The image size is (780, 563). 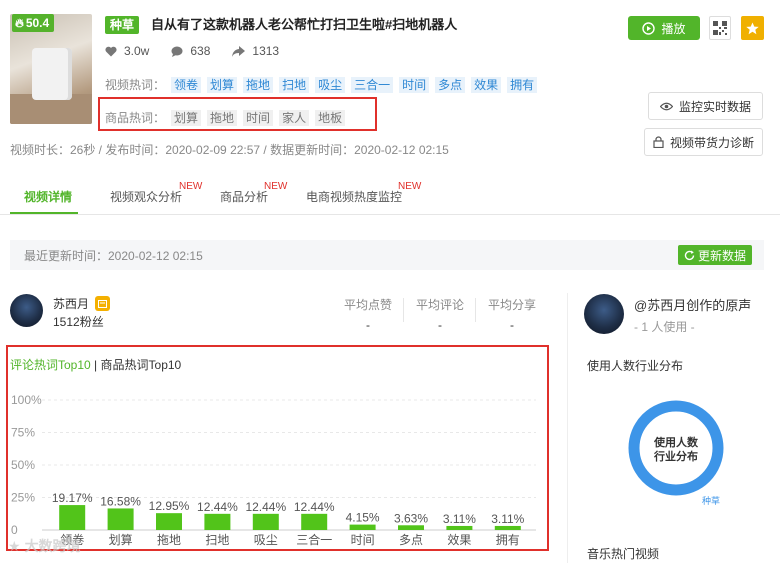 What do you see at coordinates (368, 325) in the screenshot?
I see `avg-likes-value: -` at bounding box center [368, 325].